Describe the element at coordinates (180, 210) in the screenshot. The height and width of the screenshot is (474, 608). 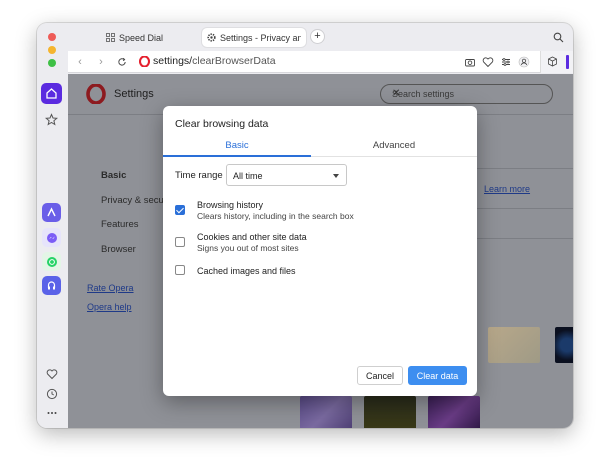
I see `browsing-history-checkbox` at that location.